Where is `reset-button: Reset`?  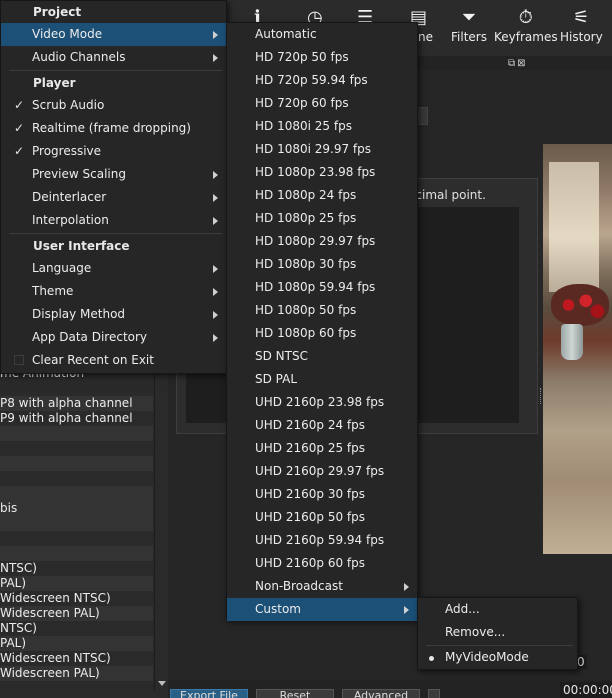
reset-button: Reset is located at coordinates (295, 693).